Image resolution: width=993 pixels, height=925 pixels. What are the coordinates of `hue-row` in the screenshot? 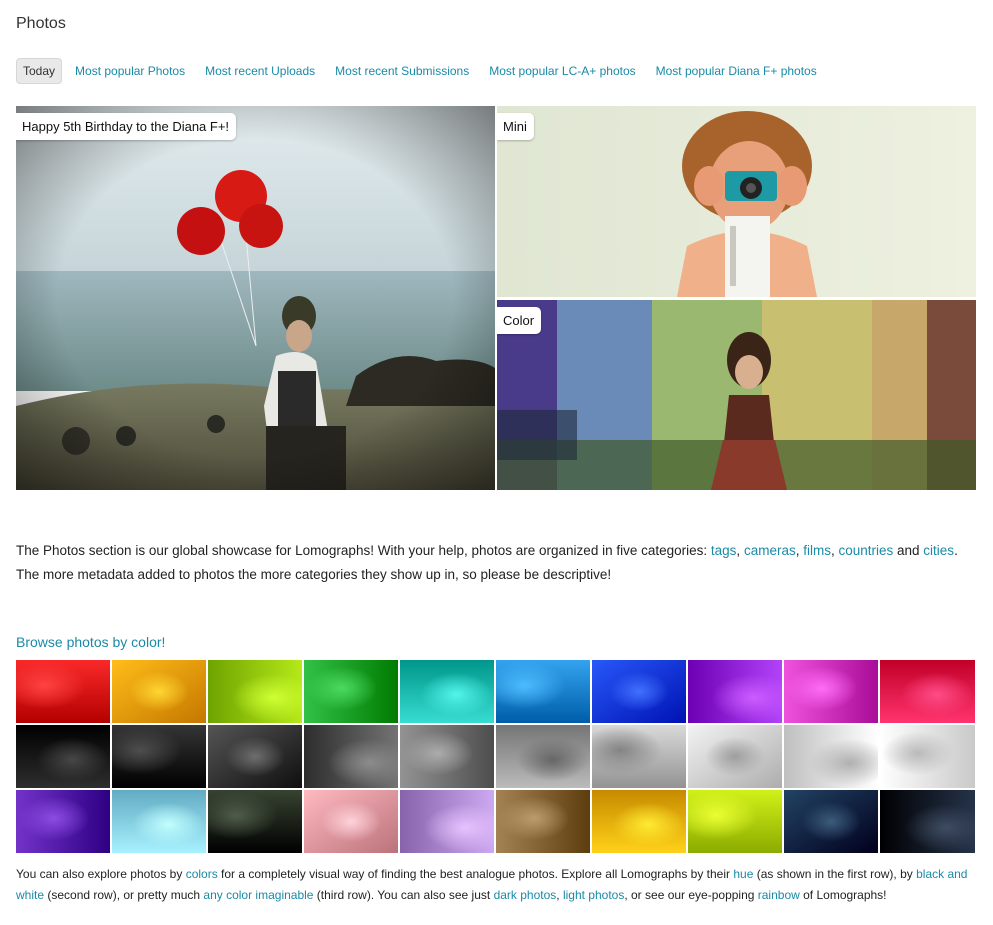 It's located at (496, 691).